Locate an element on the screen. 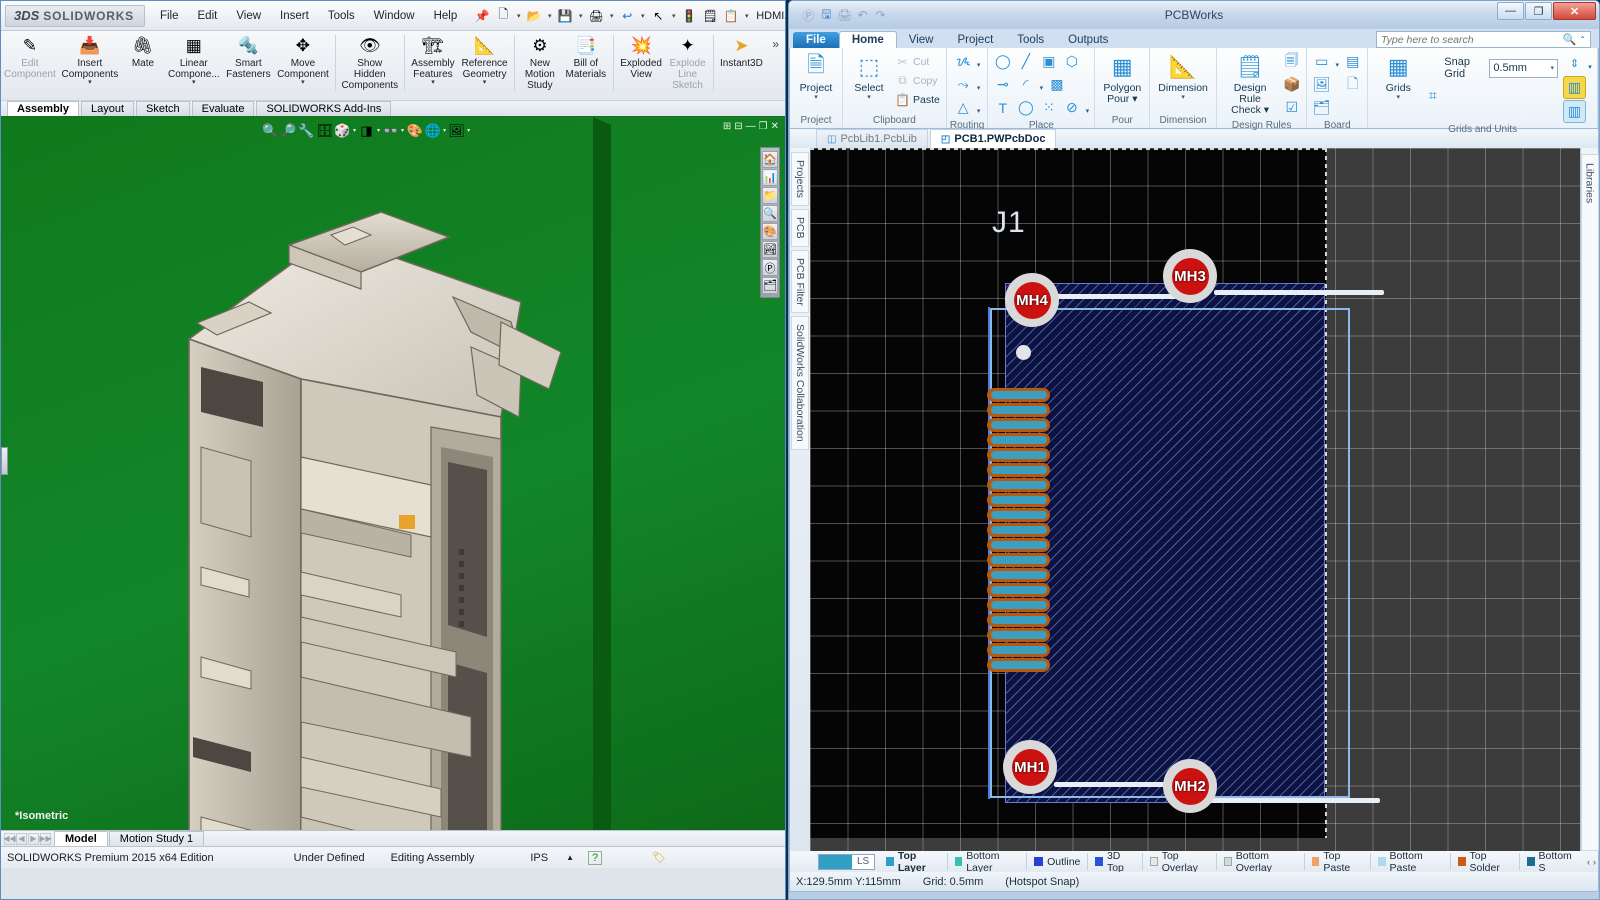  layer-tab-outline: Outline is located at coordinates (1058, 861).